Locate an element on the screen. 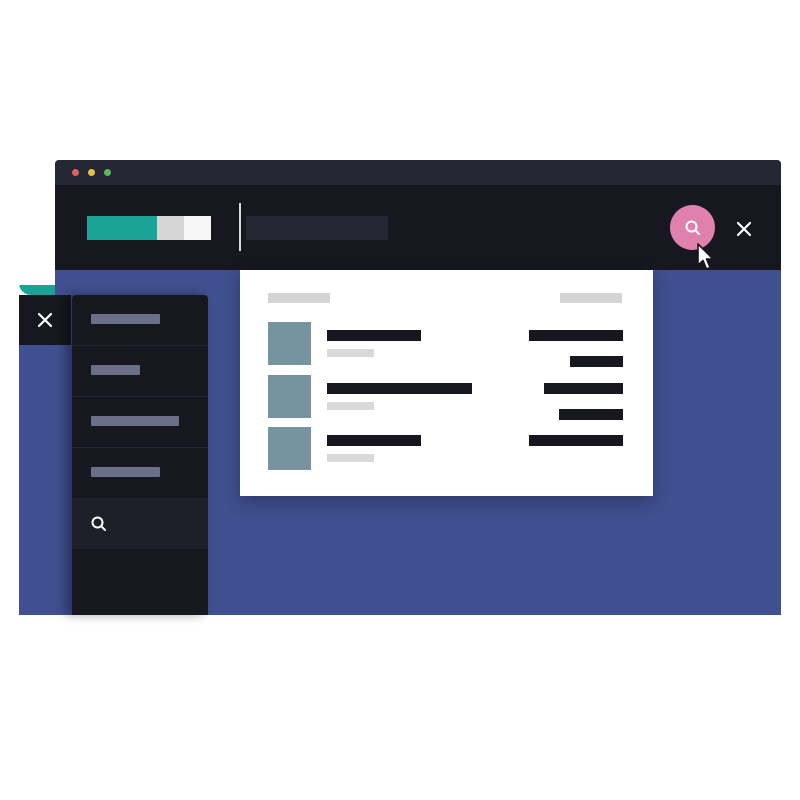  drawer-accent is located at coordinates (37, 290).